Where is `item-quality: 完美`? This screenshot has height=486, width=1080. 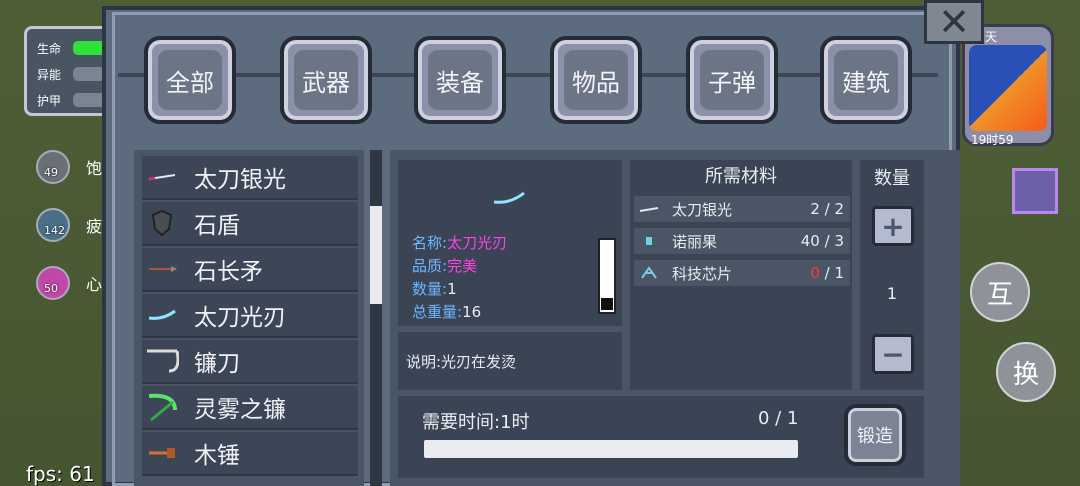
item-quality: 完美 is located at coordinates (462, 266).